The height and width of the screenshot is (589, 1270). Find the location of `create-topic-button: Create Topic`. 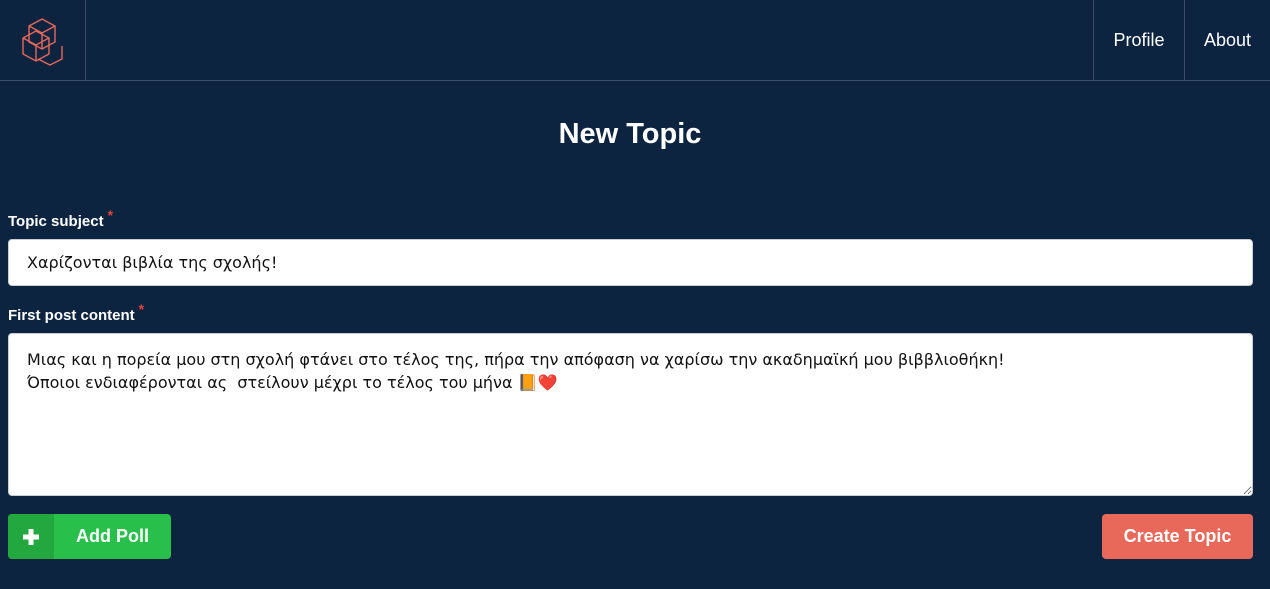

create-topic-button: Create Topic is located at coordinates (1177, 536).